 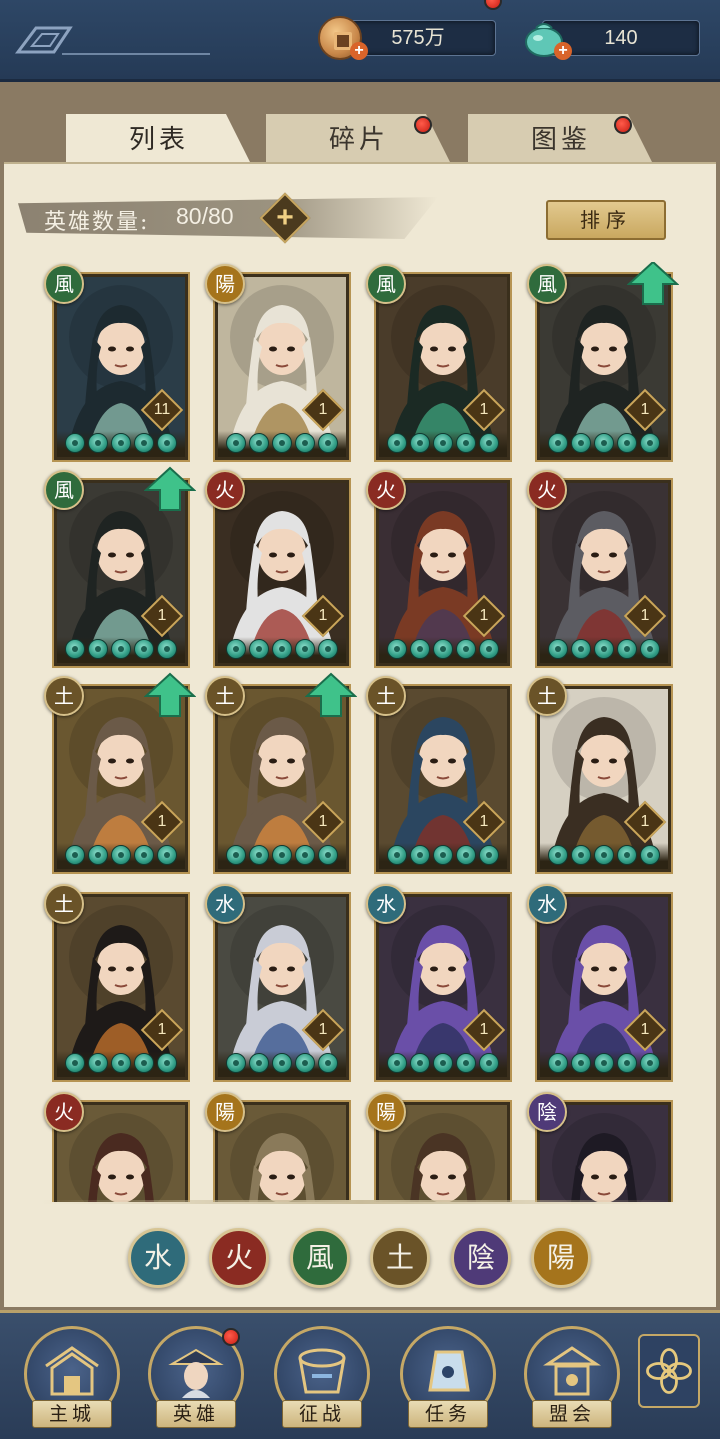 I want to click on nav-label: 英雄, so click(x=196, y=1414).